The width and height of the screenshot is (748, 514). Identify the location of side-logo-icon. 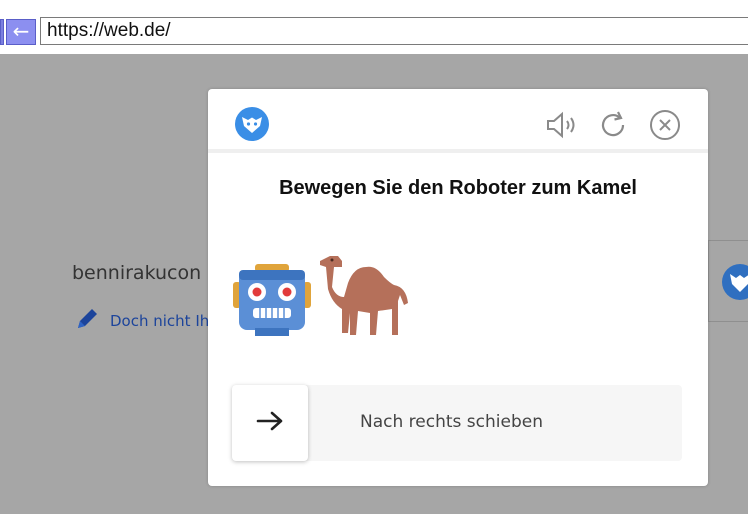
(734, 286).